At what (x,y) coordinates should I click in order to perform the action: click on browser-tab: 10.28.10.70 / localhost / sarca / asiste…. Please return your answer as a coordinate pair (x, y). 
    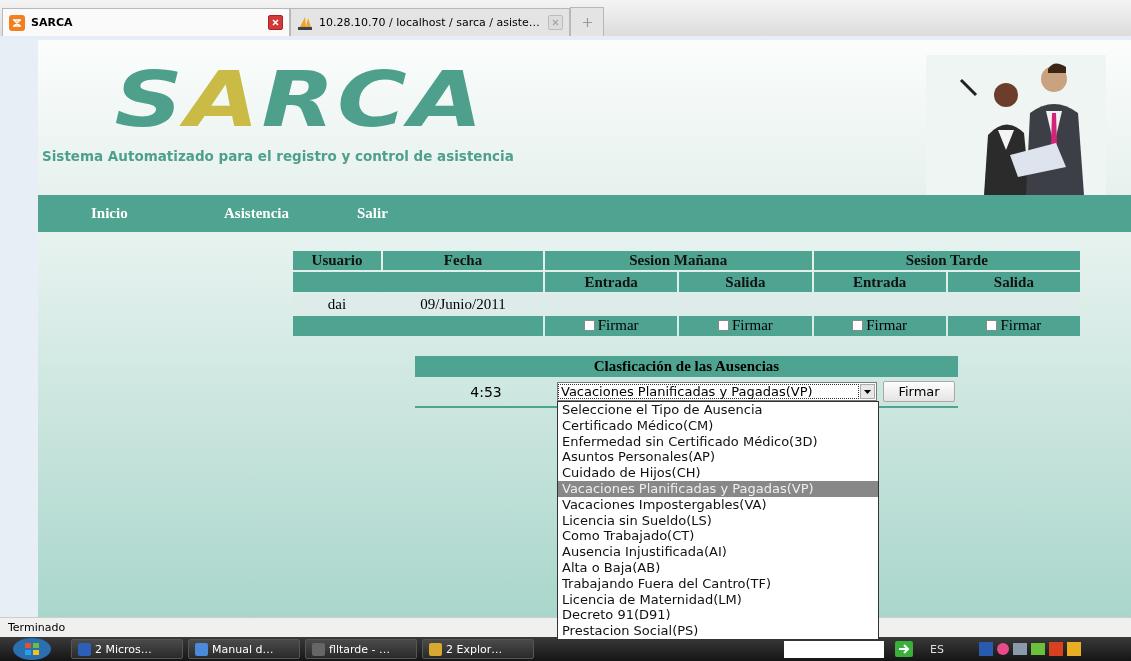
    Looking at the image, I should click on (430, 22).